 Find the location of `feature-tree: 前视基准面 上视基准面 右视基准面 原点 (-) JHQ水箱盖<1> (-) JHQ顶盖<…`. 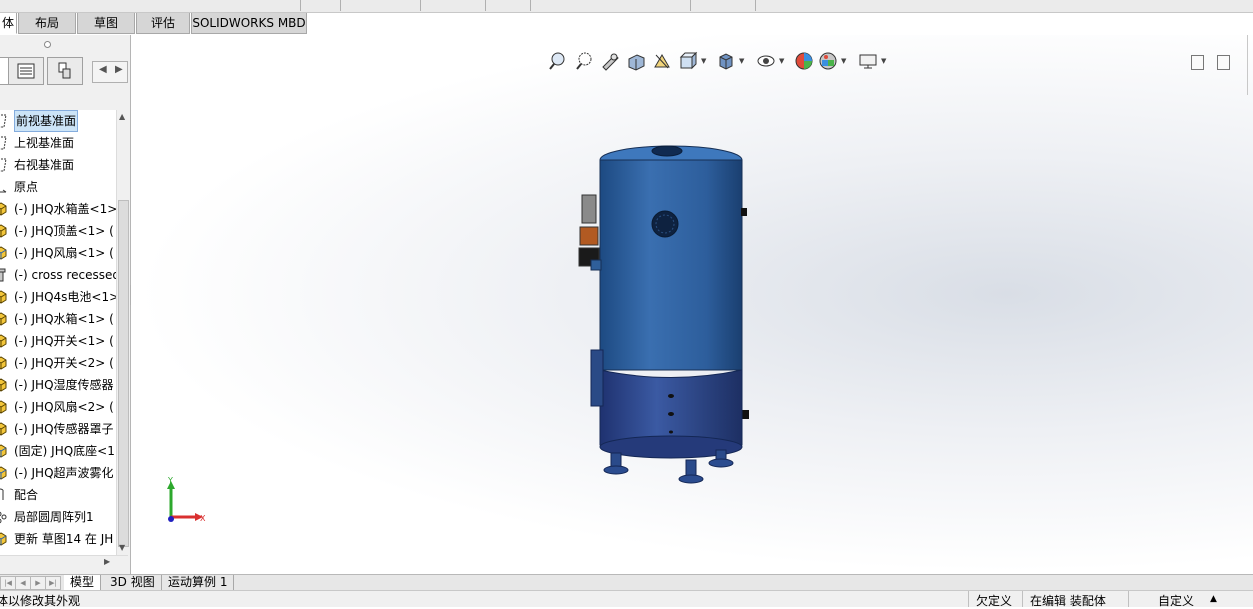

feature-tree: 前视基准面 上视基准面 右视基准面 原点 (-) JHQ水箱盖<1> (-) JHQ顶盖<… is located at coordinates (58, 332).